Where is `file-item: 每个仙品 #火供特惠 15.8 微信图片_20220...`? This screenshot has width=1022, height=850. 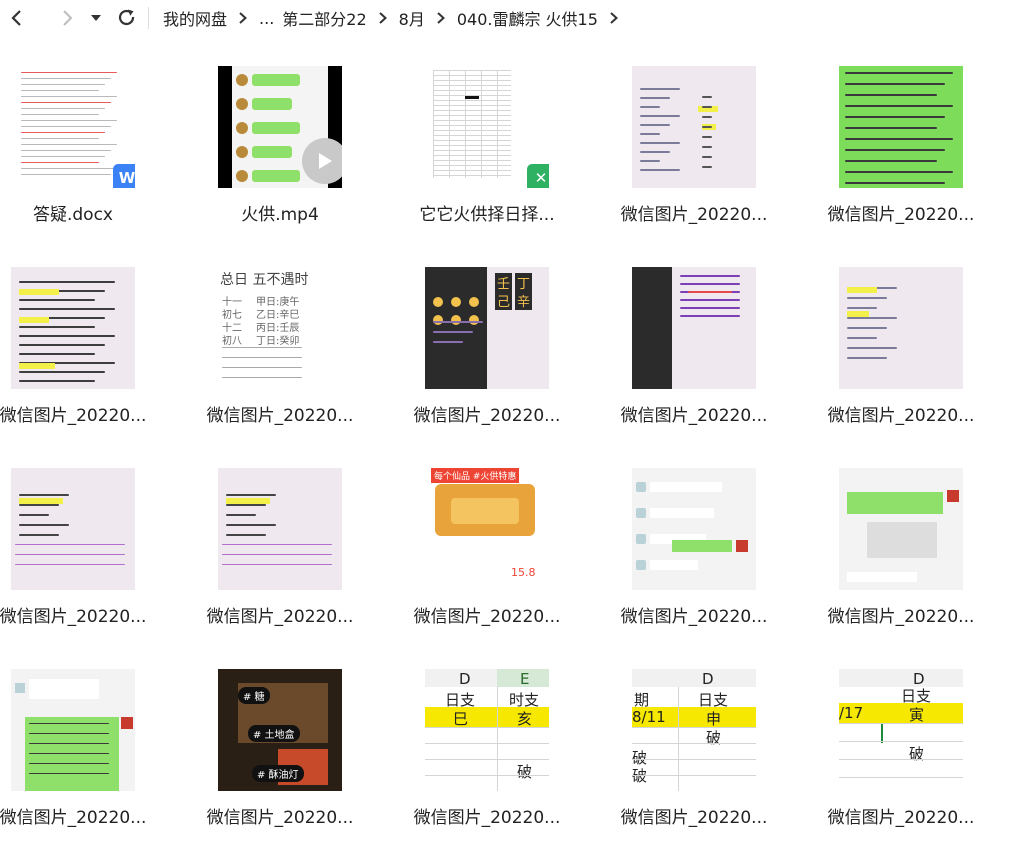
file-item: 每个仙品 #火供特惠 15.8 微信图片_20220... is located at coordinates (487, 552).